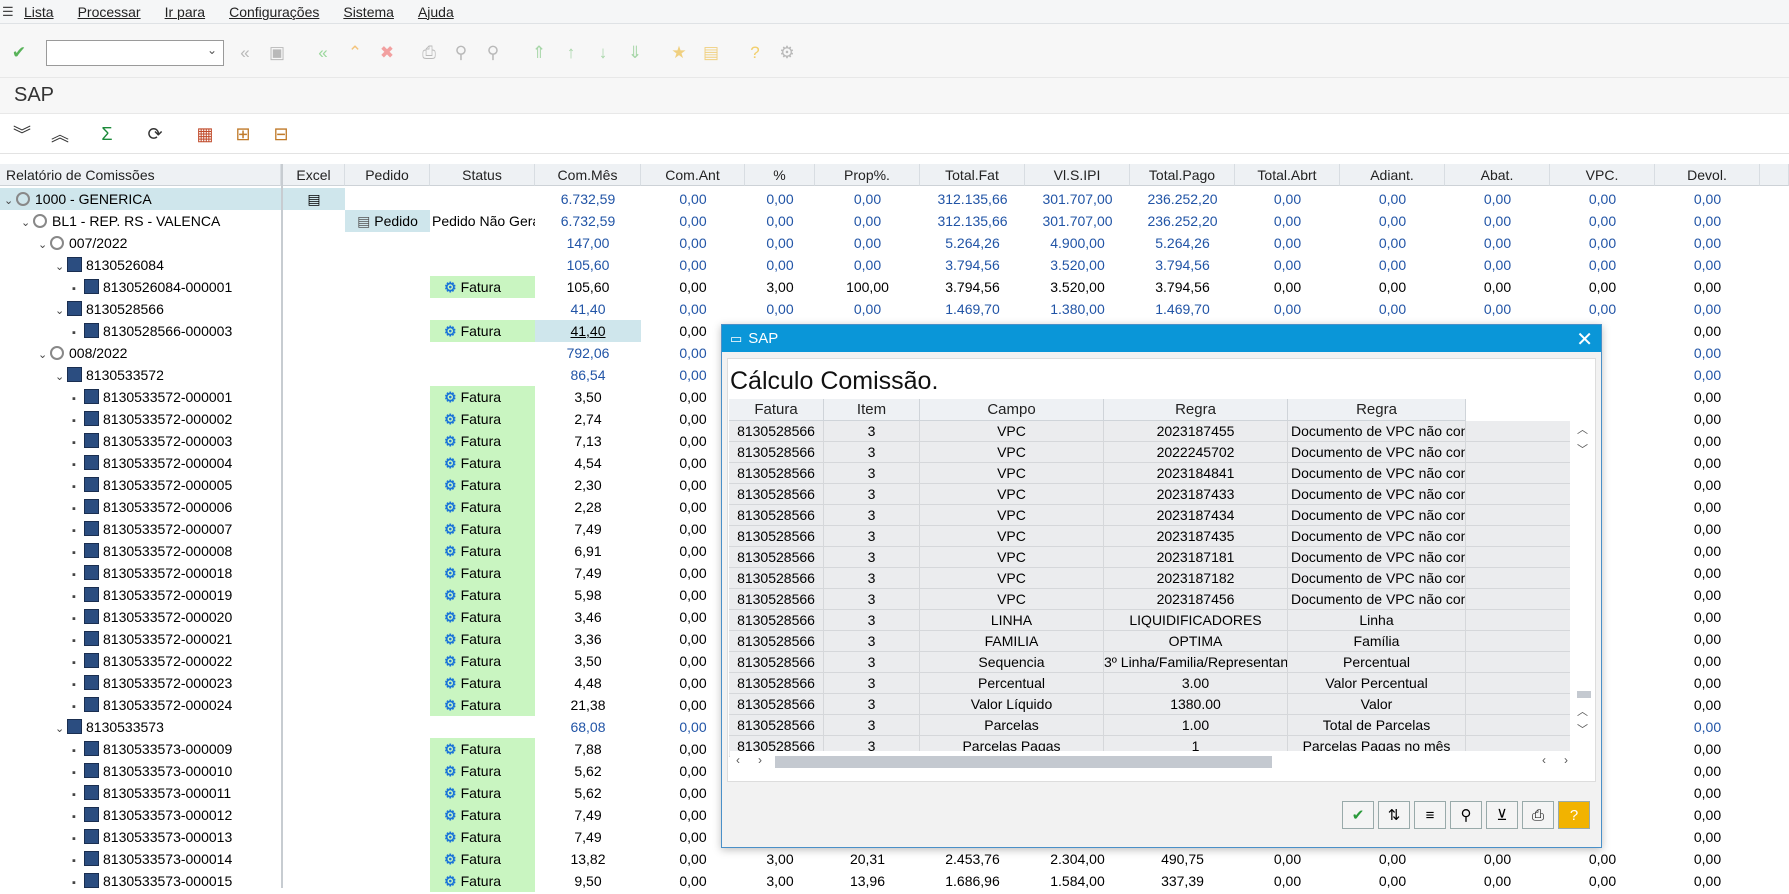 The width and height of the screenshot is (1789, 894). Describe the element at coordinates (243, 134) in the screenshot. I see `export-icon: ⊞` at that location.